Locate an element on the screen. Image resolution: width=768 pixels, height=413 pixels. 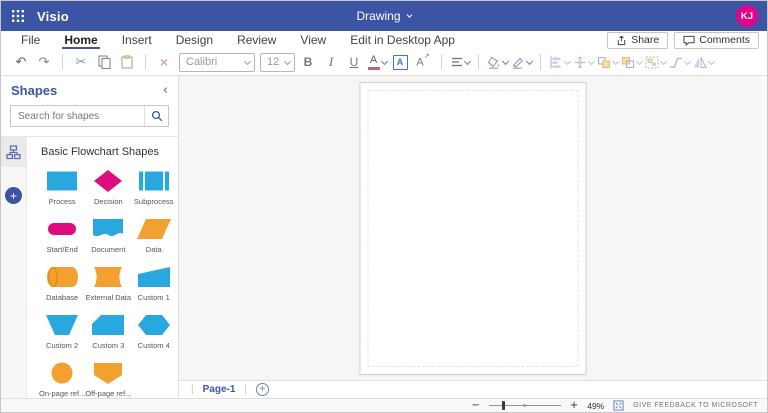
italic-button: I is located at coordinates (331, 62).